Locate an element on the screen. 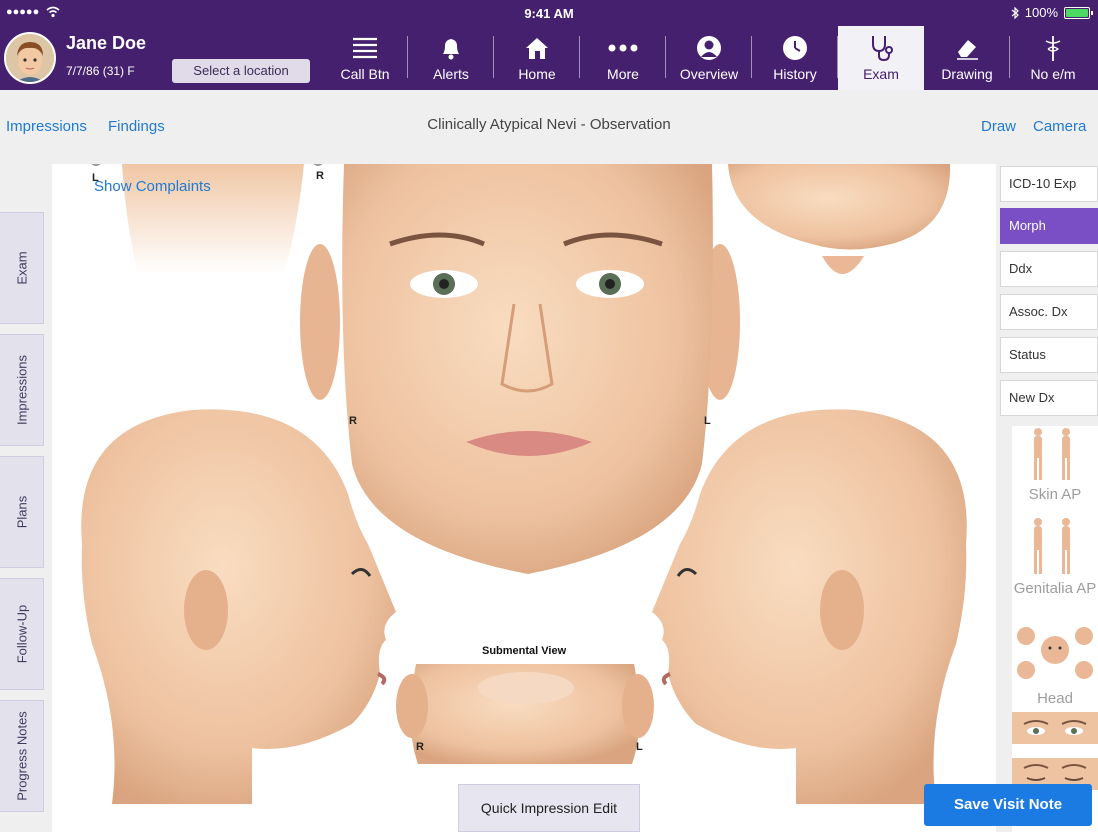 The image size is (1098, 832). nav-home: Home is located at coordinates (537, 58).